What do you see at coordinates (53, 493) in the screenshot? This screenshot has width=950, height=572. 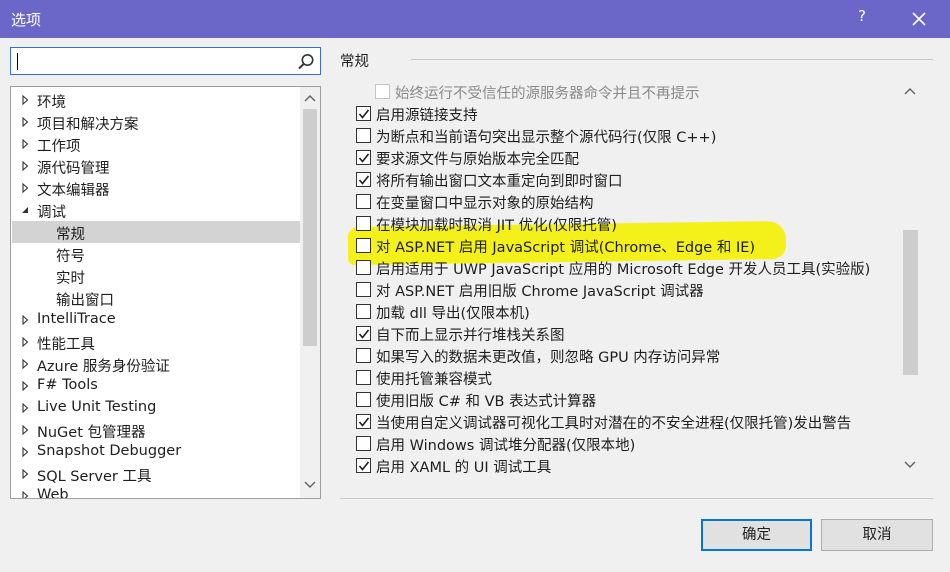 I see `tree-item-label: Web` at bounding box center [53, 493].